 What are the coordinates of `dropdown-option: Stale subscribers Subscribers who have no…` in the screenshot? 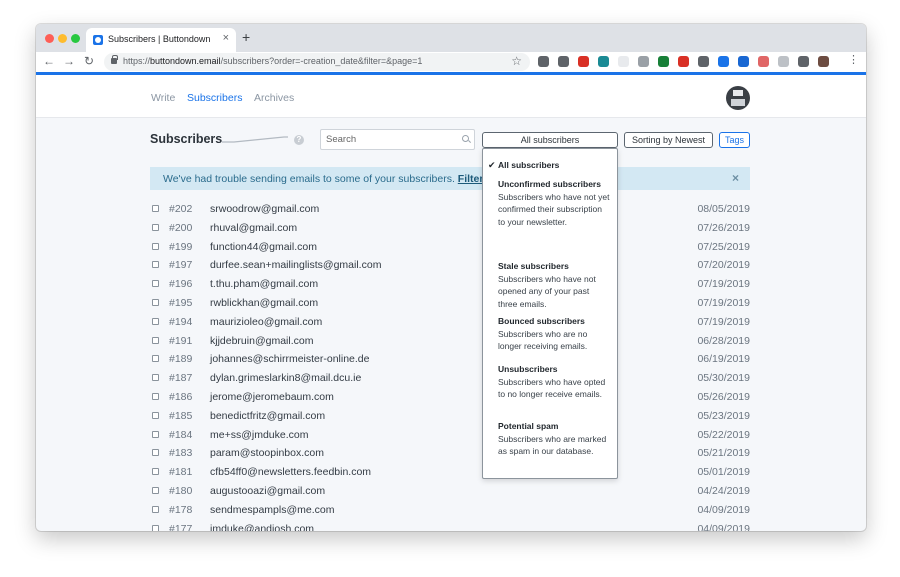 It's located at (554, 285).